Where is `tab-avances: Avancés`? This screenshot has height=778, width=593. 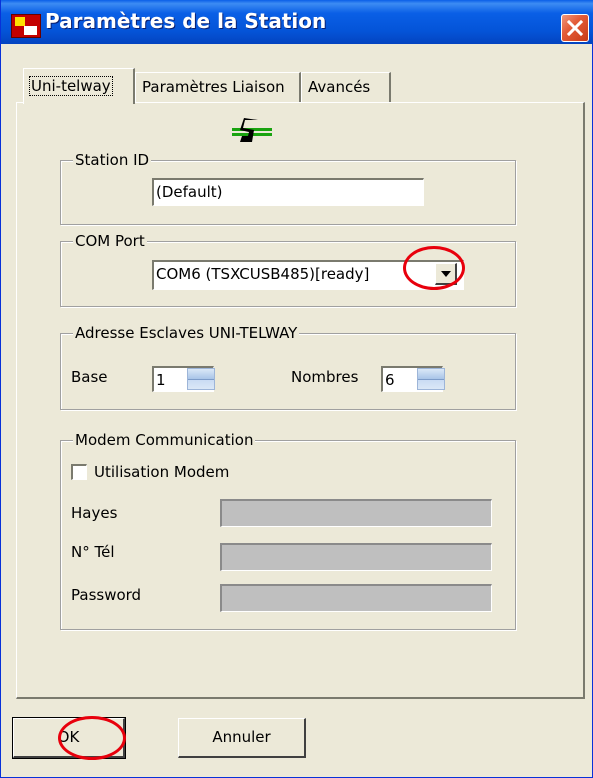
tab-avances: Avancés is located at coordinates (346, 87).